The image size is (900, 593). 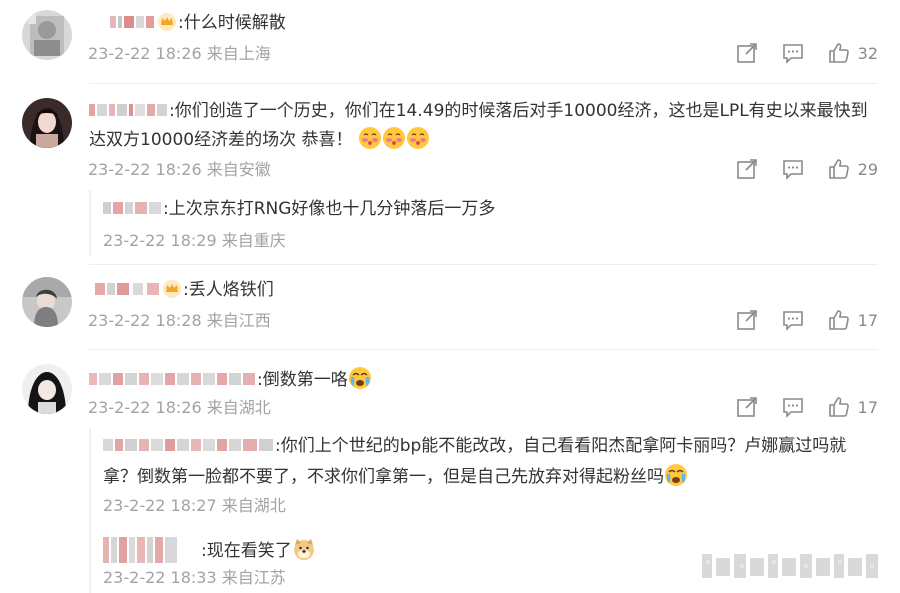 What do you see at coordinates (303, 549) in the screenshot?
I see `doge-emoji` at bounding box center [303, 549].